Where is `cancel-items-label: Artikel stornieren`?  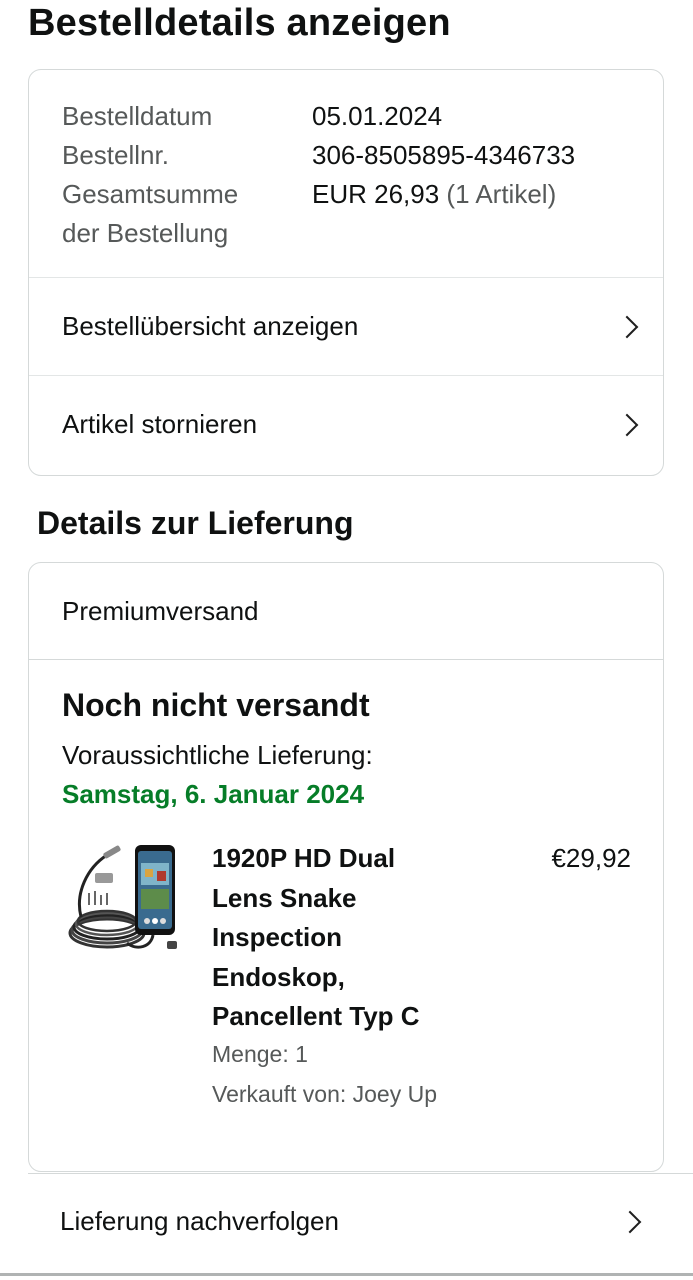 cancel-items-label: Artikel stornieren is located at coordinates (160, 424).